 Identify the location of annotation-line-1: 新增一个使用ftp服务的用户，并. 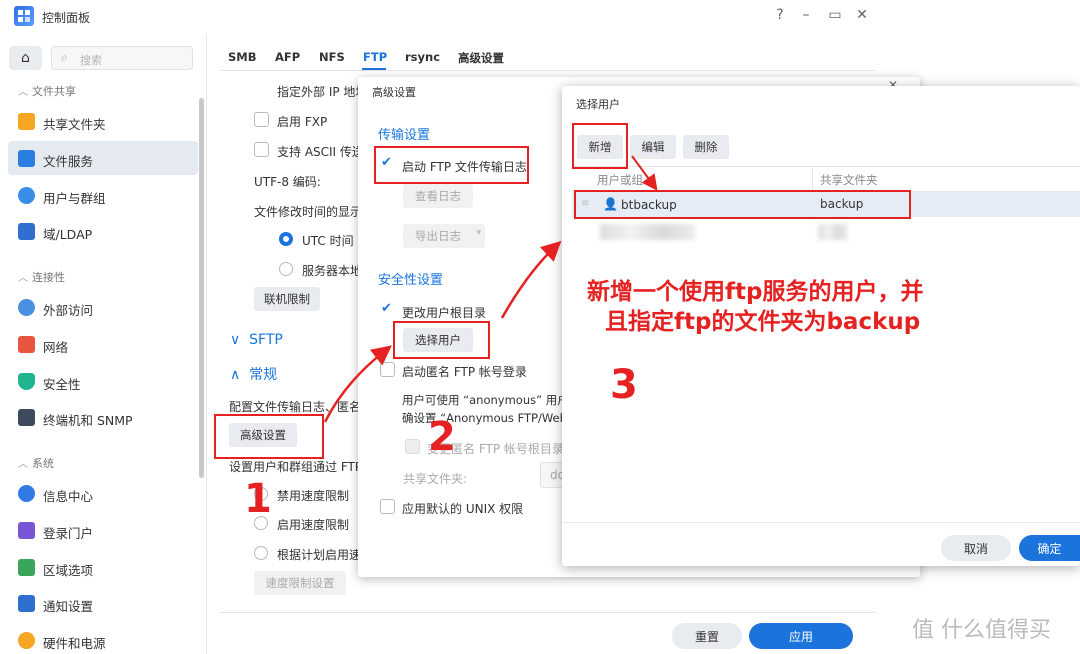
(755, 292).